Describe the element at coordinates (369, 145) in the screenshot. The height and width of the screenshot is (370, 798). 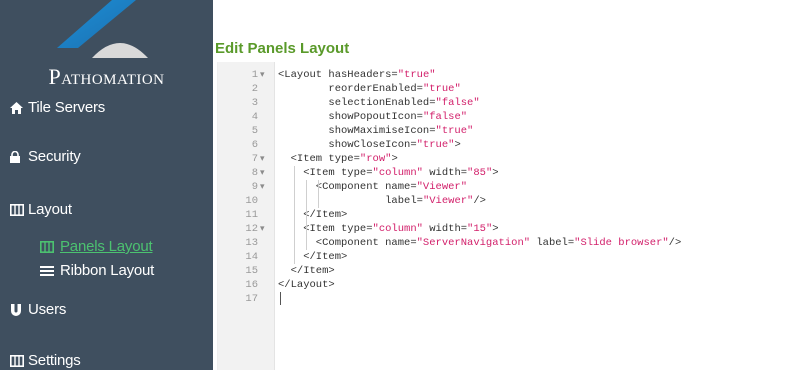
I see `code-text: showCloseIcon="true">` at that location.